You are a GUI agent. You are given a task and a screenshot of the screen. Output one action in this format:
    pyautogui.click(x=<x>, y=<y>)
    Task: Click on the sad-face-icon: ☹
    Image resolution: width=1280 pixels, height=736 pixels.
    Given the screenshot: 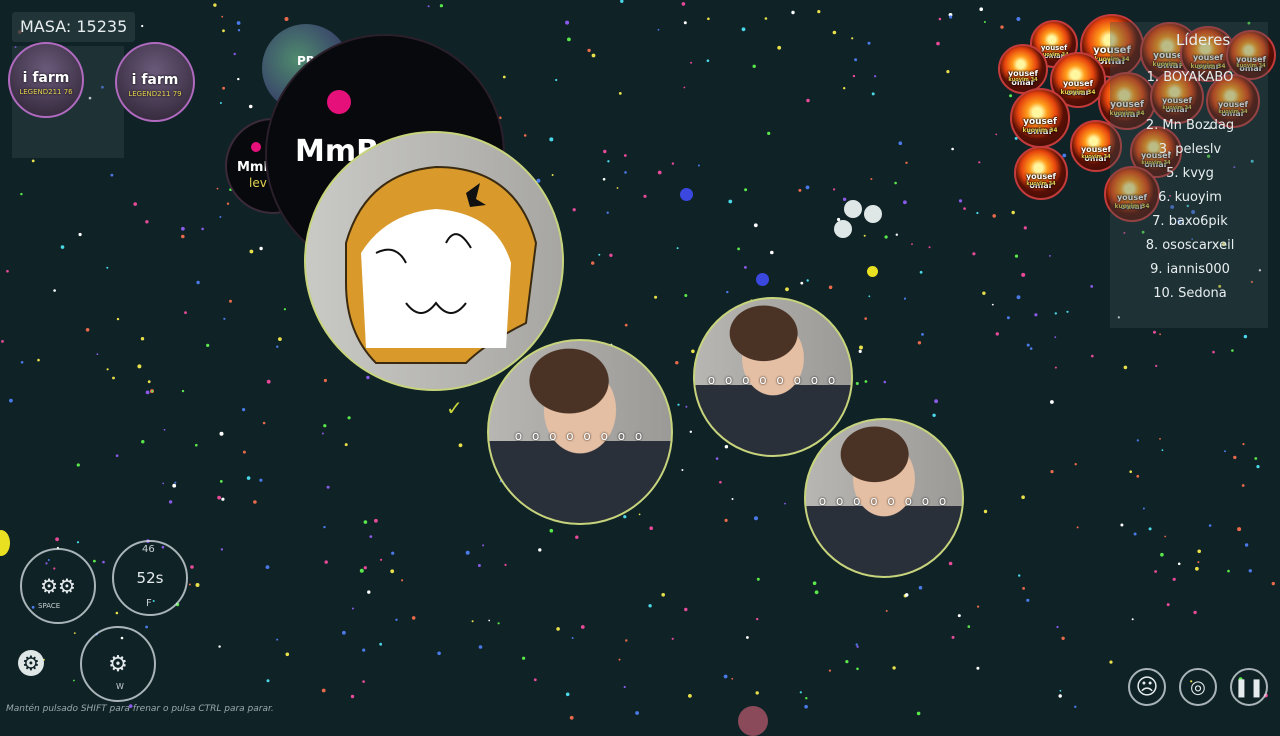 What is the action you would take?
    pyautogui.click(x=1147, y=687)
    